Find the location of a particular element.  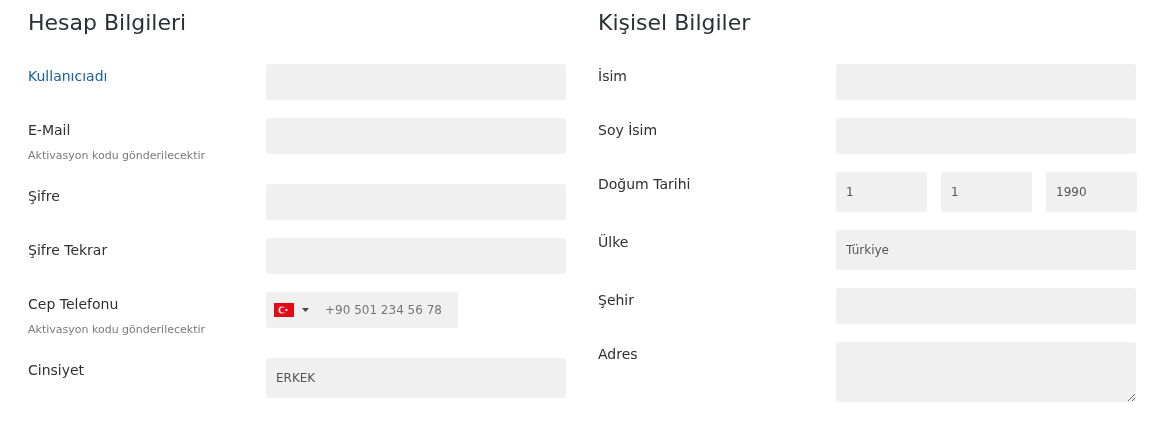

field-label: E-Mail is located at coordinates (49, 130).